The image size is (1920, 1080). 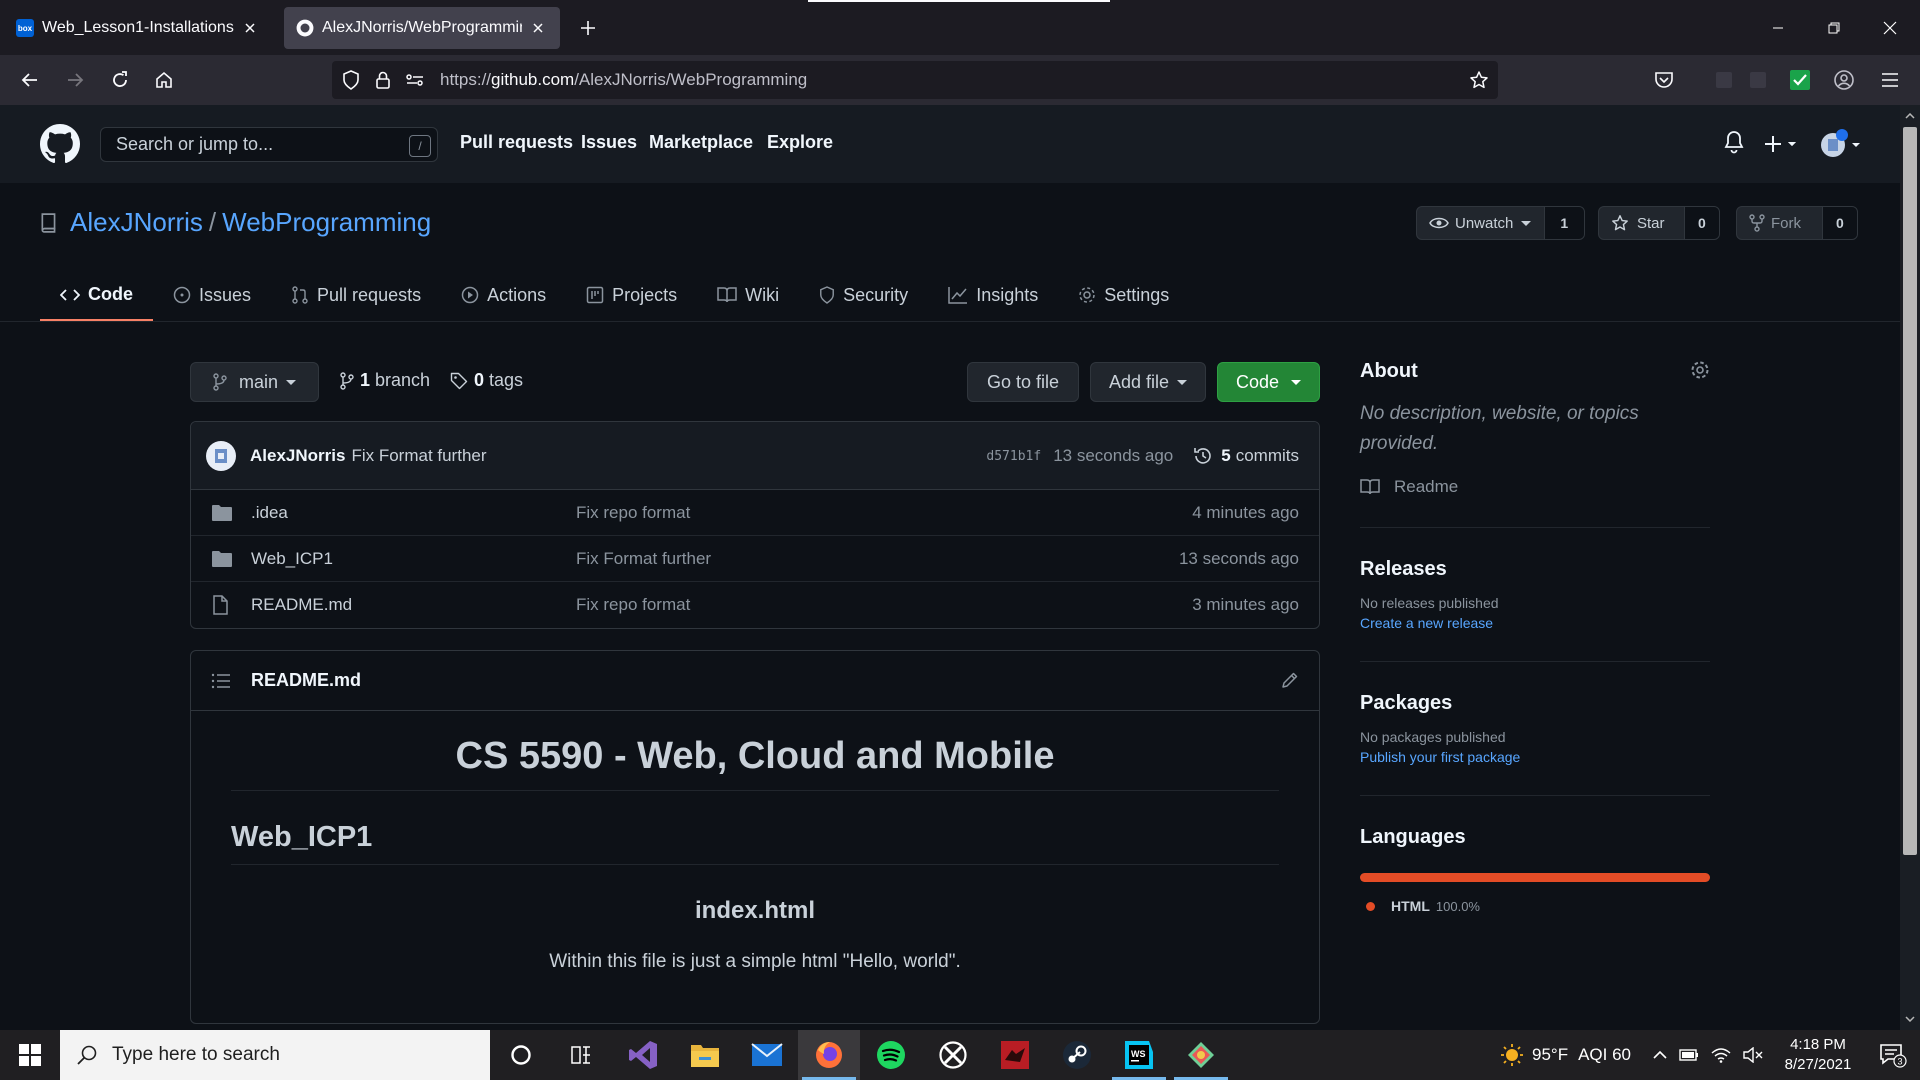 I want to click on nav-issues: Issues, so click(x=609, y=142).